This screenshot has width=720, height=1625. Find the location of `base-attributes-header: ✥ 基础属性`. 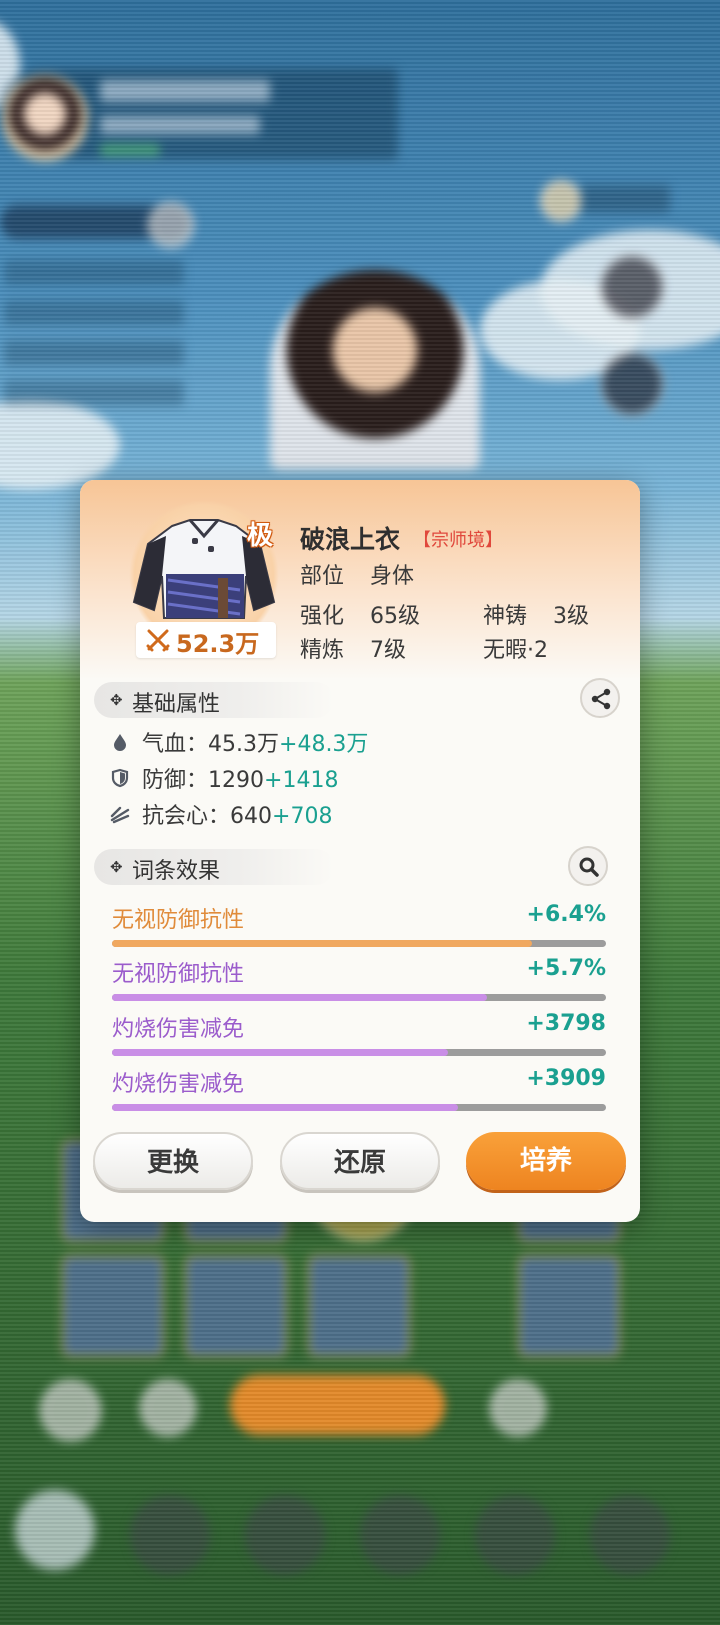

base-attributes-header: ✥ 基础属性 is located at coordinates (214, 700).